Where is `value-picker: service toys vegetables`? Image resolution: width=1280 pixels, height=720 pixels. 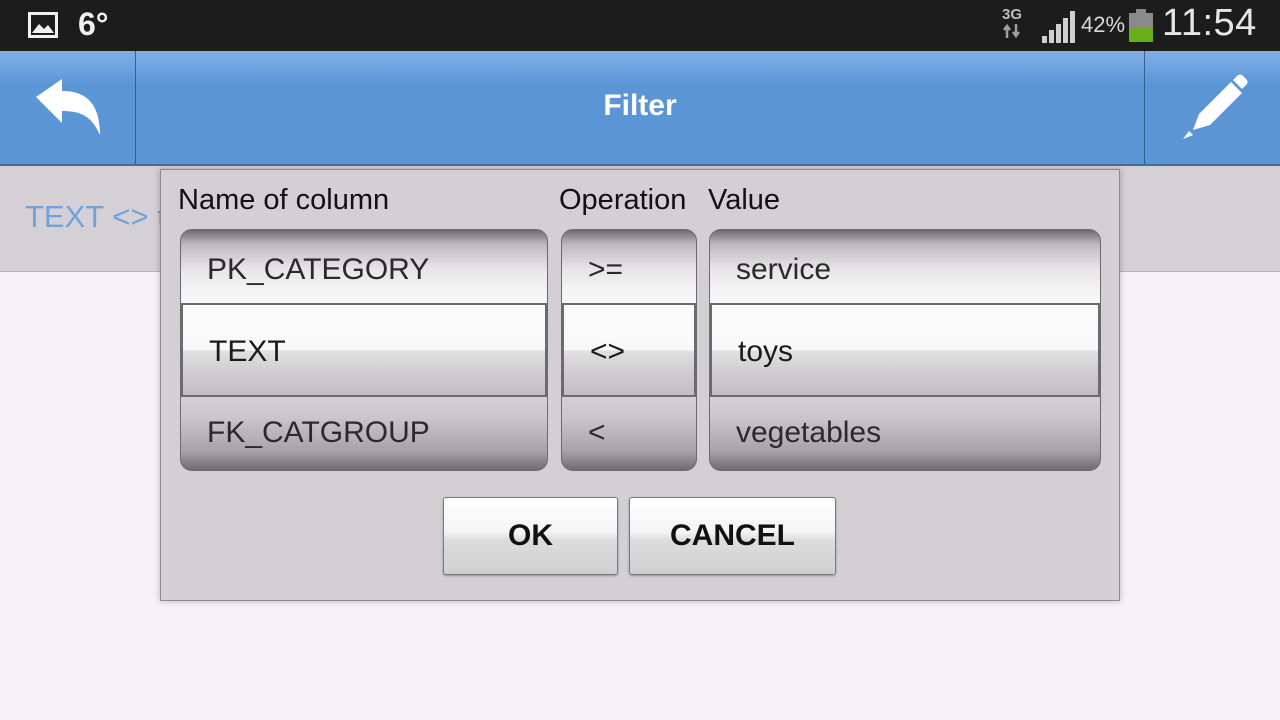
value-picker: service toys vegetables is located at coordinates (905, 350).